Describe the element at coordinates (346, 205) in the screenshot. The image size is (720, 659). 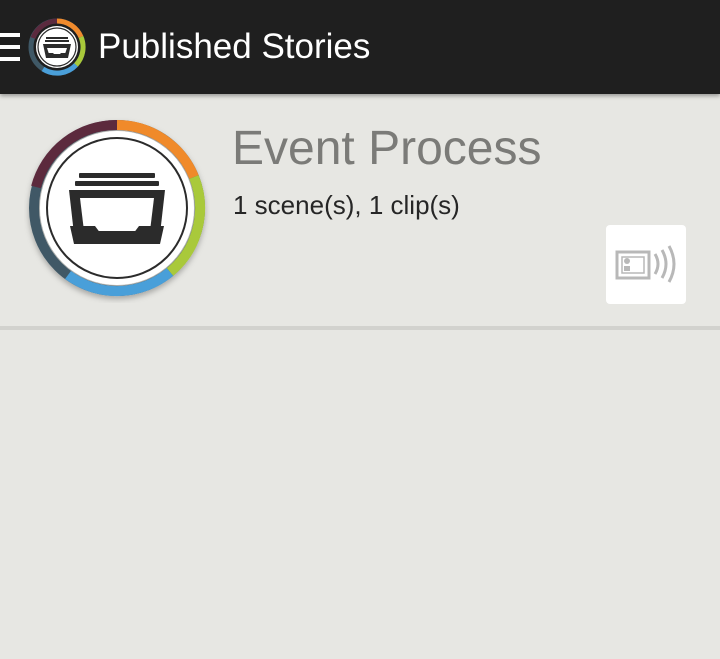
I see `story-meta: 1 scene(s), 1 clip(s)` at that location.